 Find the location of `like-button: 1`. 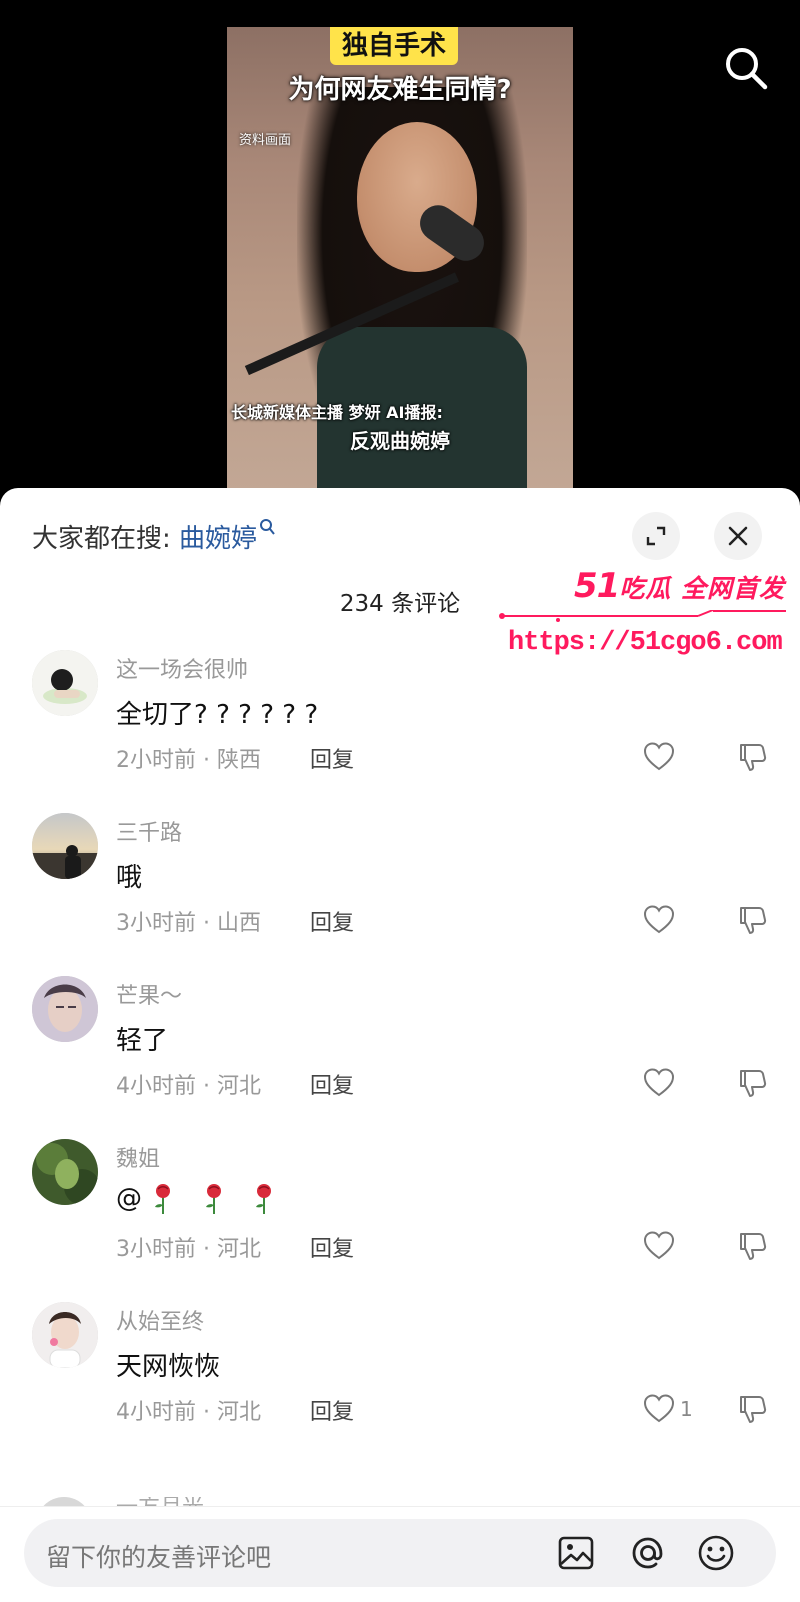

like-button: 1 is located at coordinates (667, 1409).